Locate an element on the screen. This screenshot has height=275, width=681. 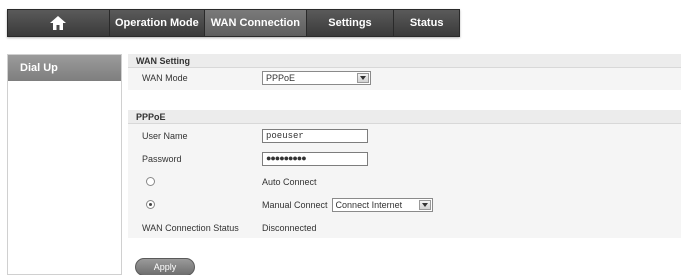
nav-settings: Settings is located at coordinates (351, 23).